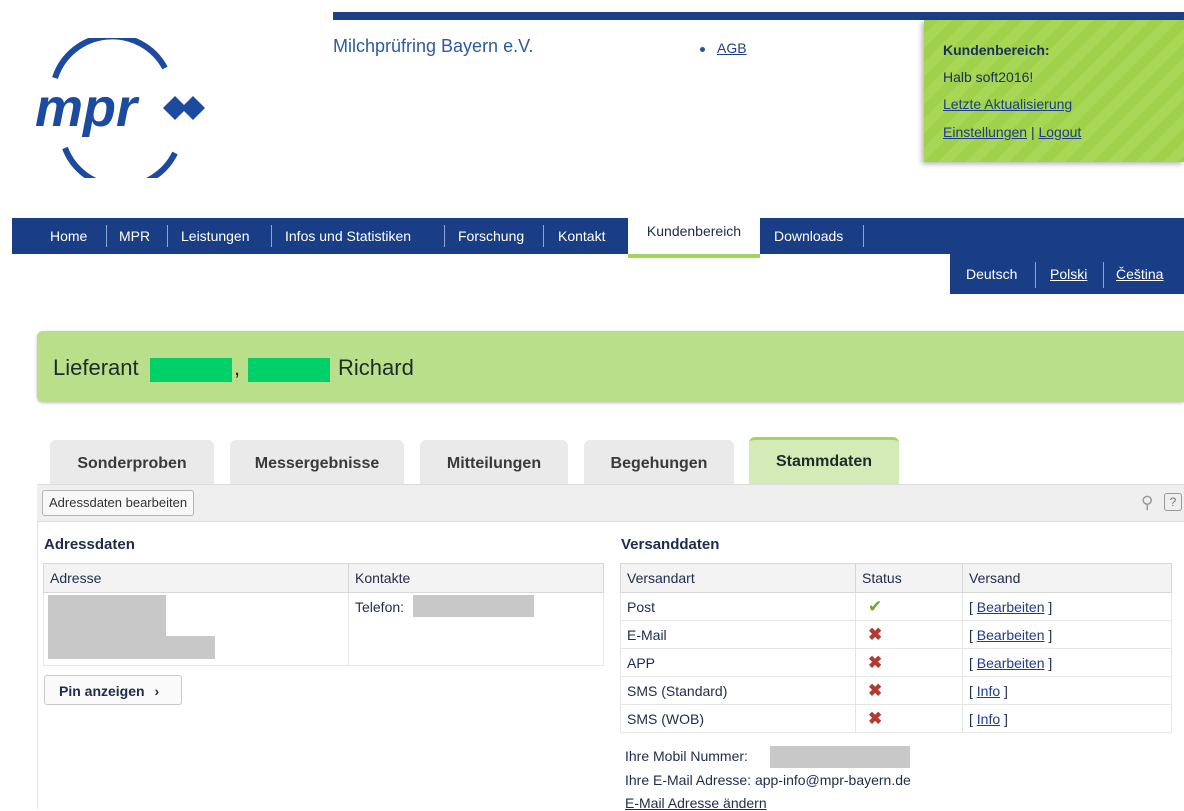 The height and width of the screenshot is (811, 1184). Describe the element at coordinates (118, 503) in the screenshot. I see `edit-address-button: Adressdaten bearbeiten` at that location.